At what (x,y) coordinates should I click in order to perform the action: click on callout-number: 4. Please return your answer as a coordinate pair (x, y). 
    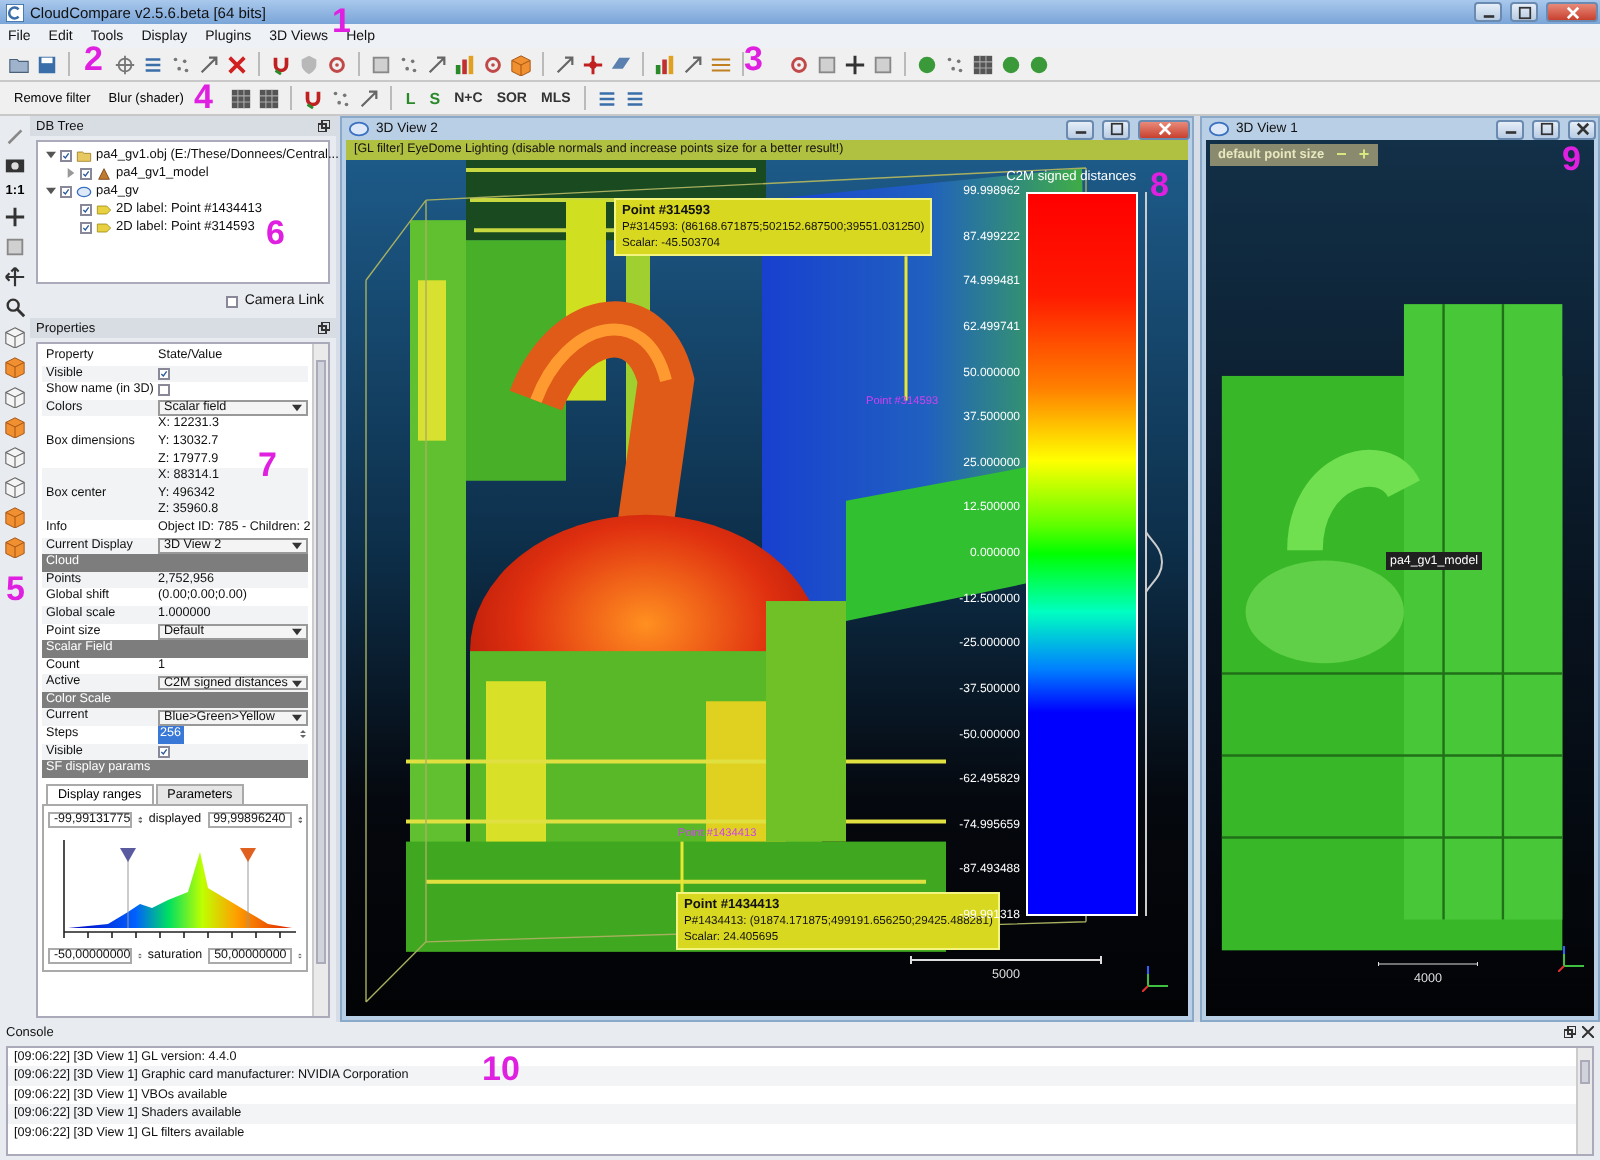
    Looking at the image, I should click on (203, 97).